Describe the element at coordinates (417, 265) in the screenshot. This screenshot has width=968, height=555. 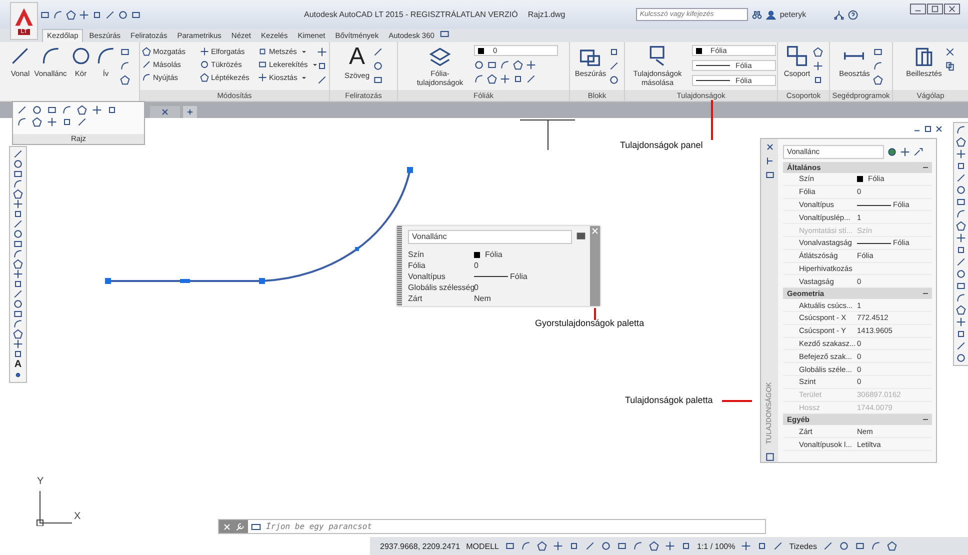
I see `property-label: Fólia` at that location.